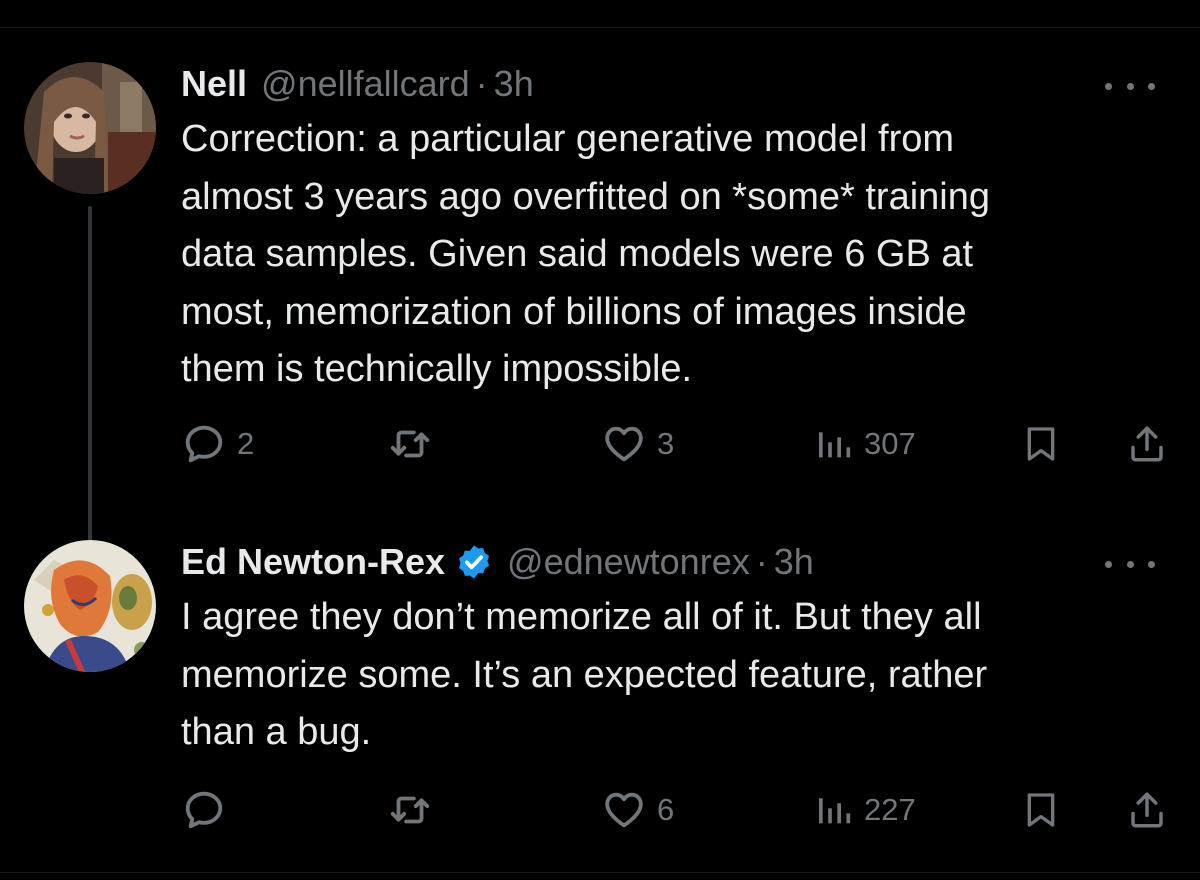 The width and height of the screenshot is (1200, 880). I want to click on thread-line, so click(90, 396).